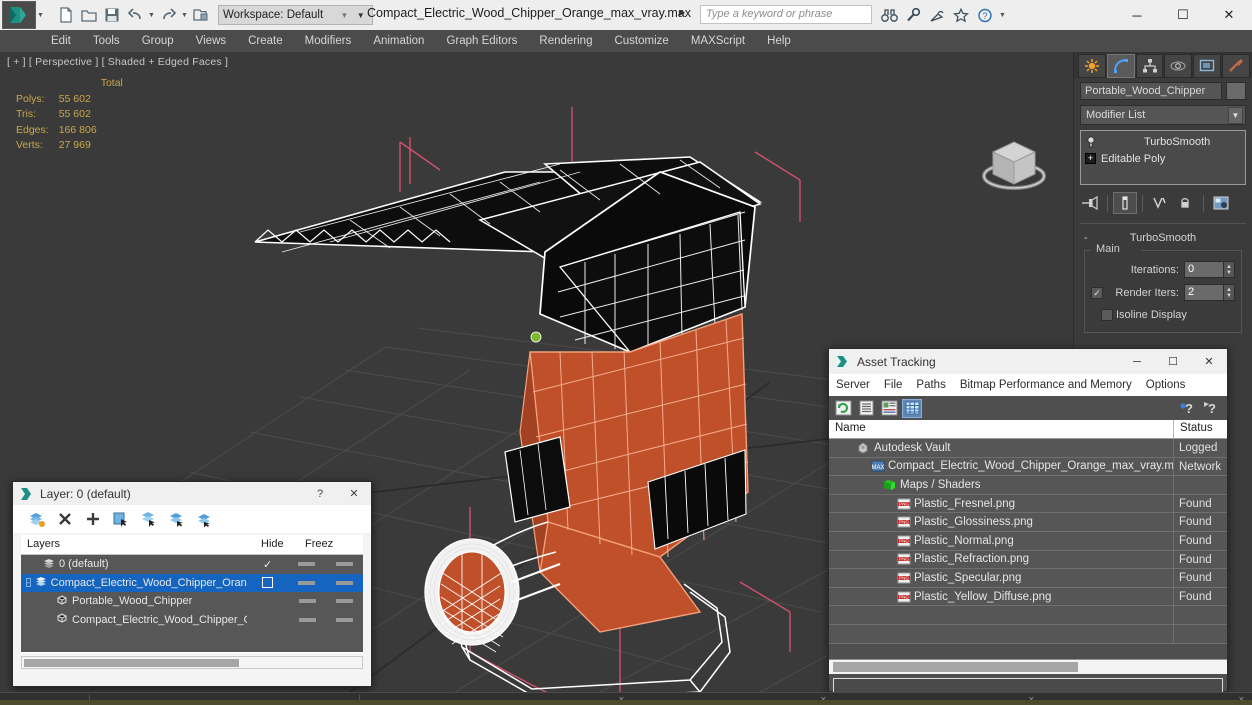 The width and height of the screenshot is (1252, 705). I want to click on layer-current-check: ✓, so click(267, 564).